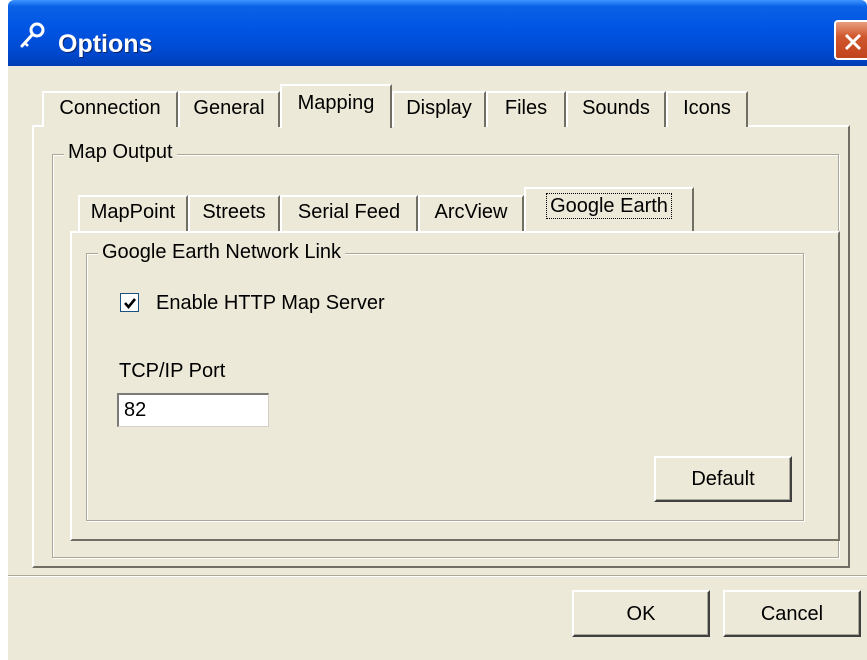 The width and height of the screenshot is (867, 660). What do you see at coordinates (707, 109) in the screenshot?
I see `tab-icons: Icons` at bounding box center [707, 109].